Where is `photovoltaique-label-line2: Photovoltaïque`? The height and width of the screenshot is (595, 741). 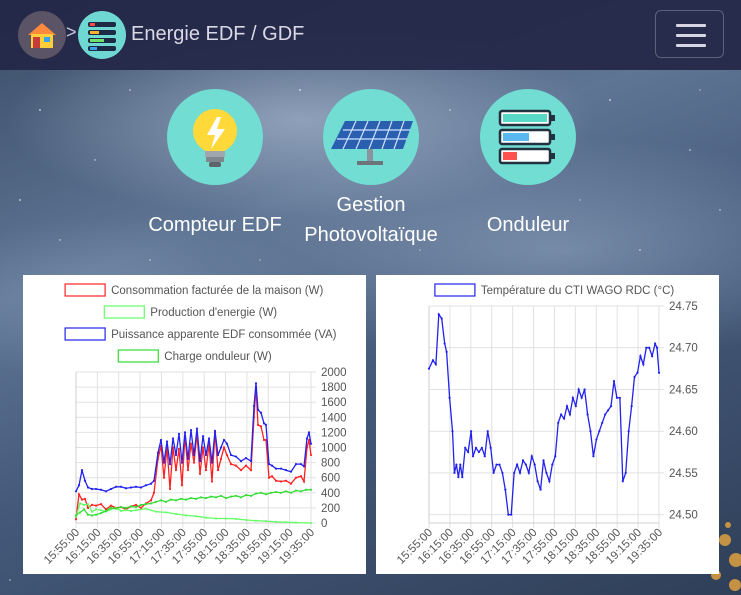
photovoltaique-label-line2: Photovoltaïque is located at coordinates (371, 235).